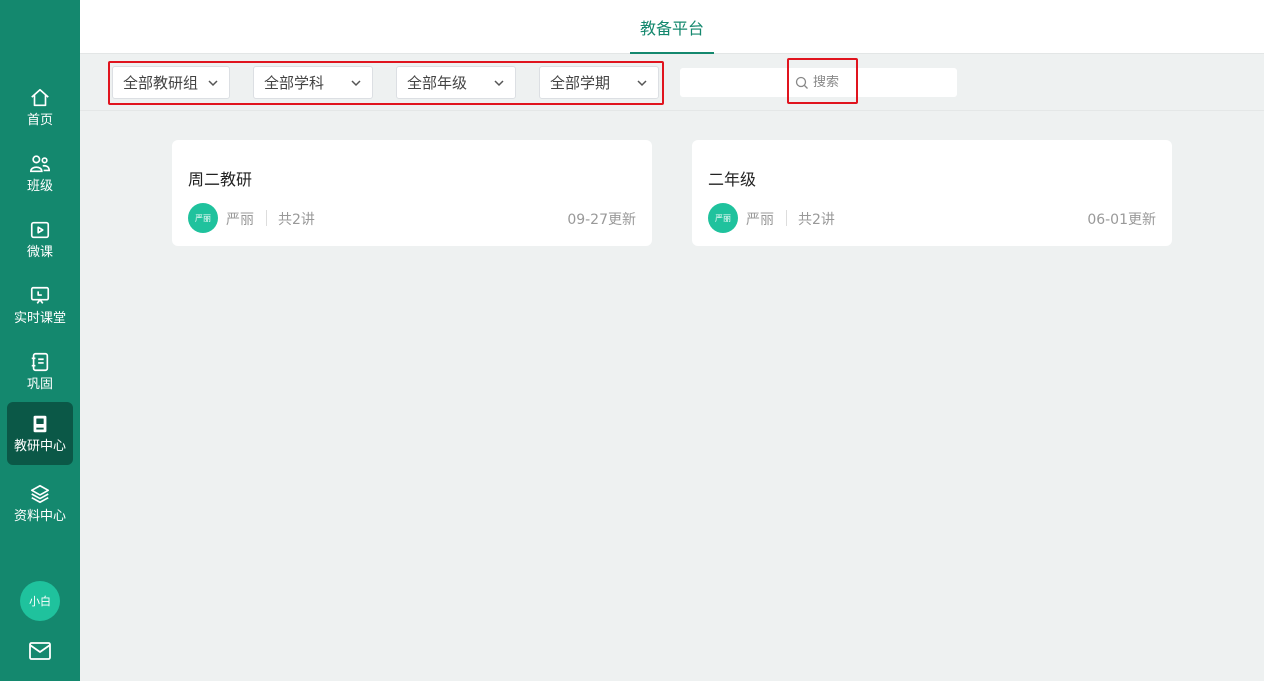 The height and width of the screenshot is (681, 1264). I want to click on sidebar-item-label: 教研中心, so click(39, 446).